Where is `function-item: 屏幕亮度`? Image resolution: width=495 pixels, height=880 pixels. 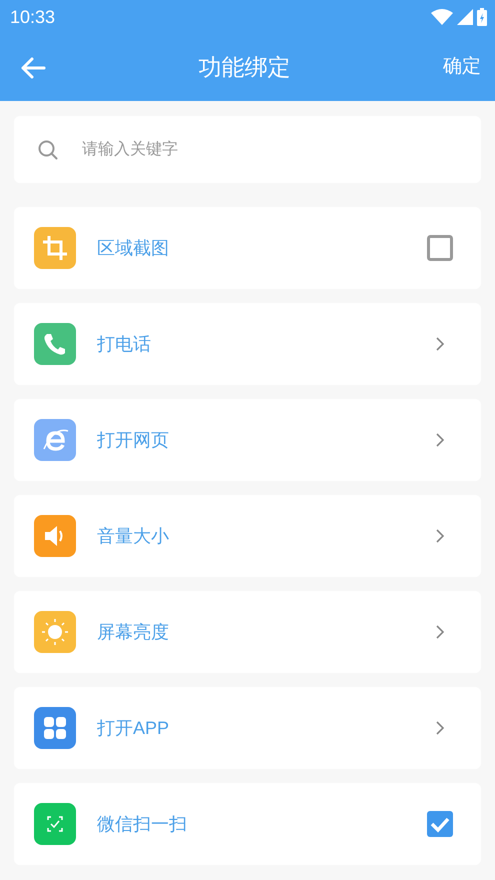 function-item: 屏幕亮度 is located at coordinates (247, 632).